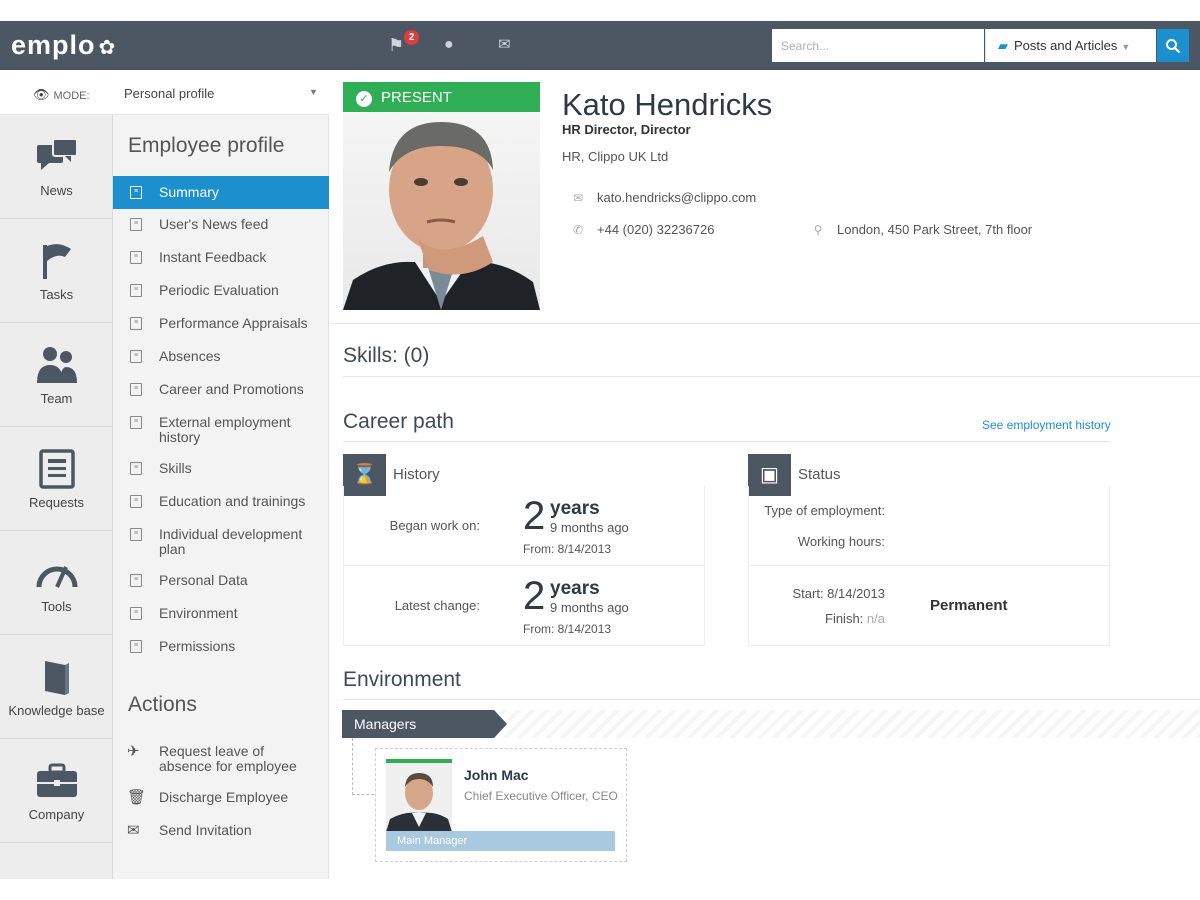 The height and width of the screenshot is (900, 1200). What do you see at coordinates (589, 607) in the screenshot?
I see `latest-months-ago: 9 months ago` at bounding box center [589, 607].